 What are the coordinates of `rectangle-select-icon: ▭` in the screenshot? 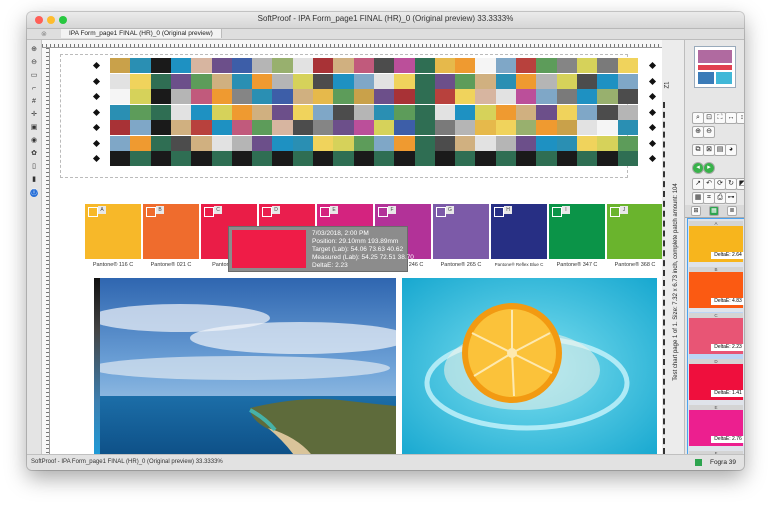 It's located at (34, 76).